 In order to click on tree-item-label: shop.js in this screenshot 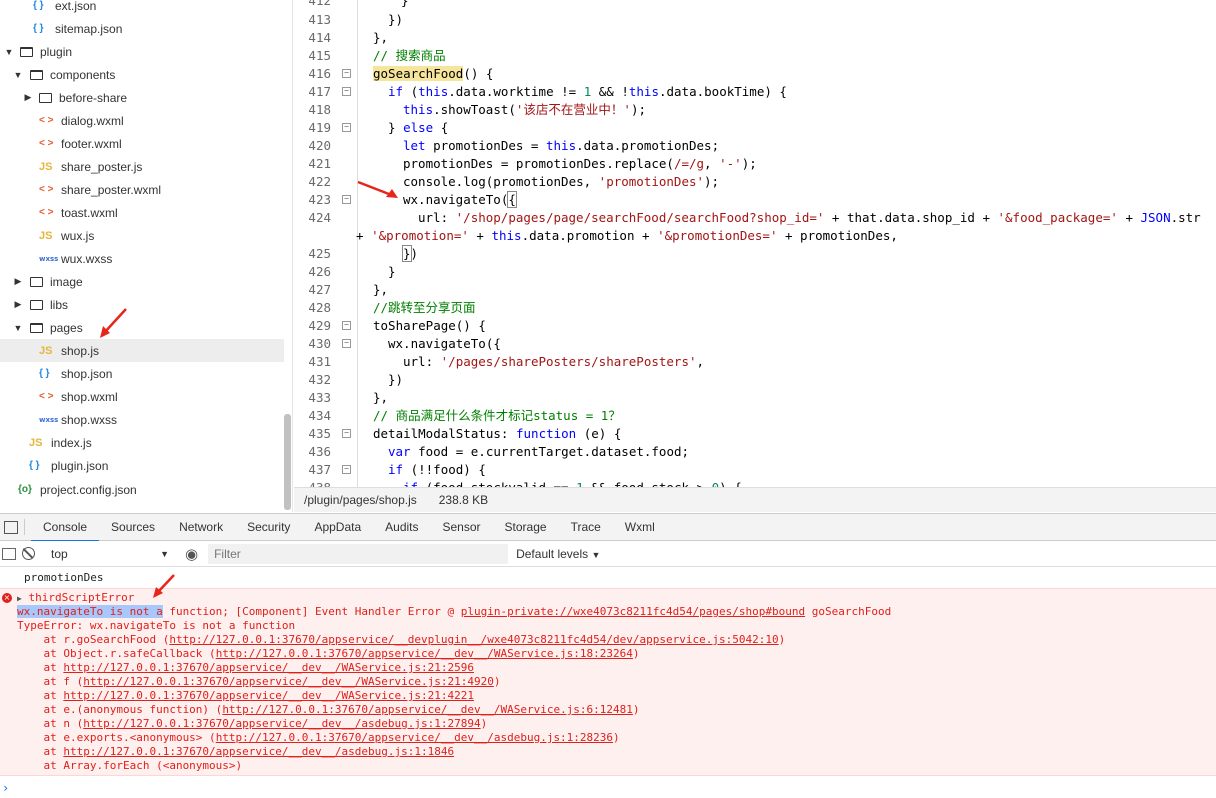, I will do `click(80, 350)`.